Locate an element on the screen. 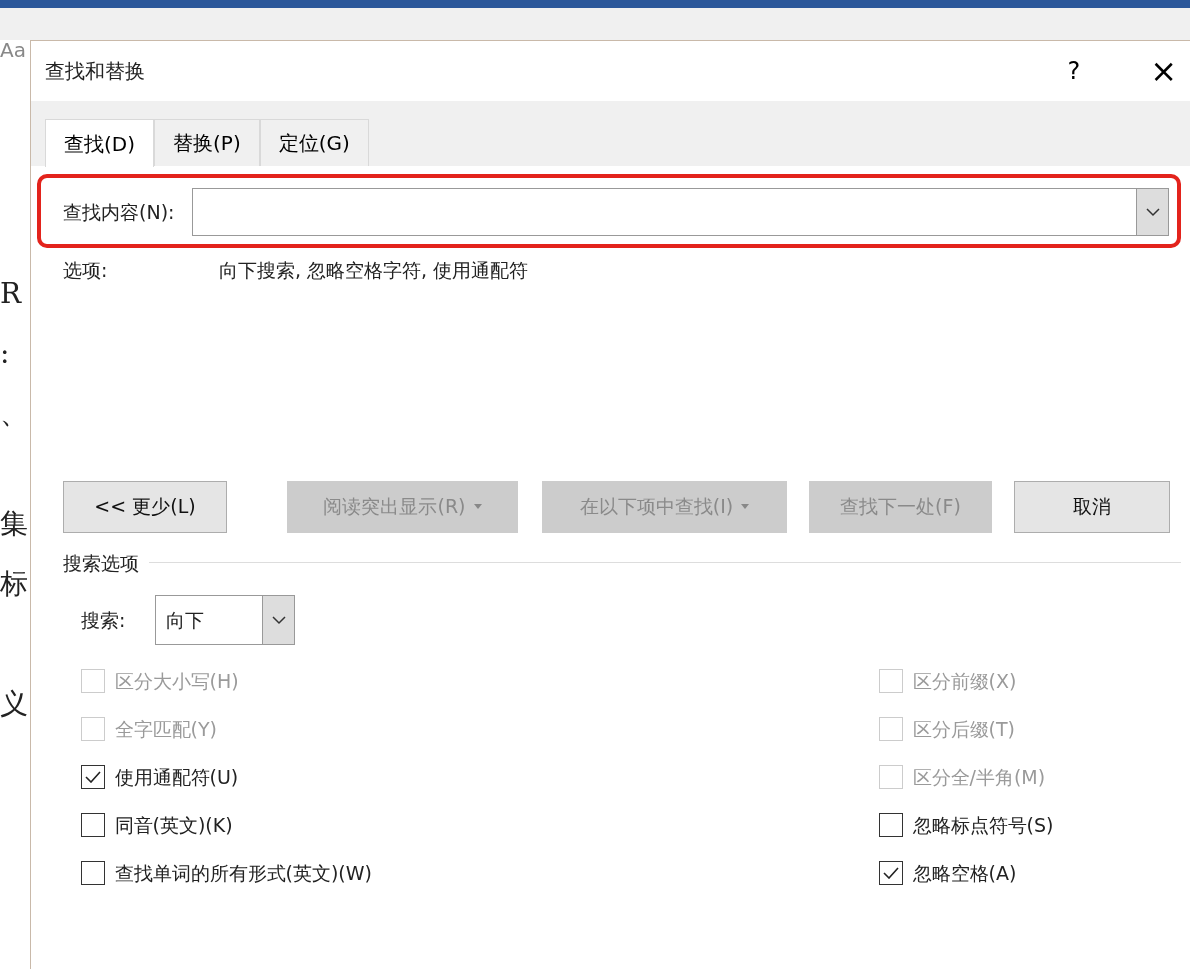  tab: 查找(D) is located at coordinates (99, 143).